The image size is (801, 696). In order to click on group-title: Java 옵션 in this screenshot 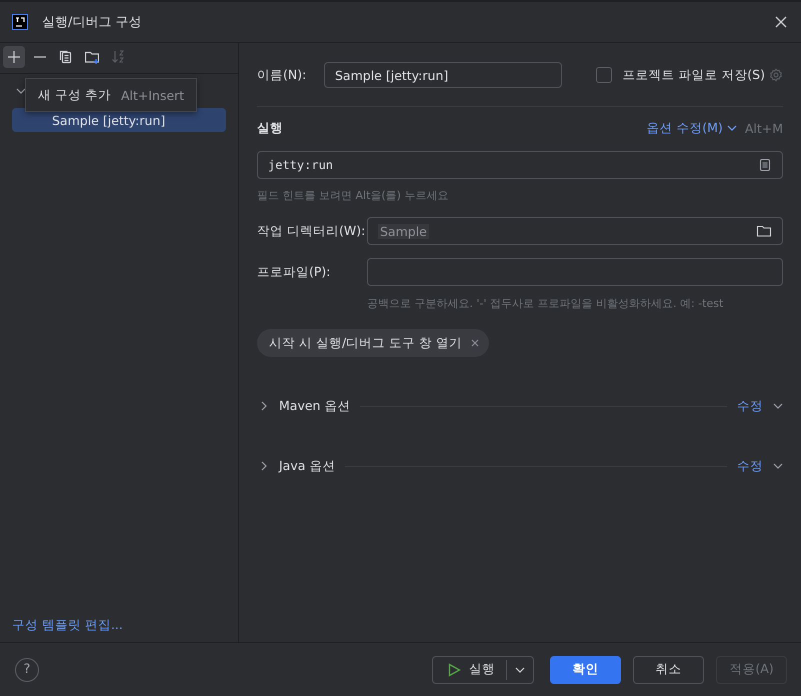, I will do `click(307, 466)`.